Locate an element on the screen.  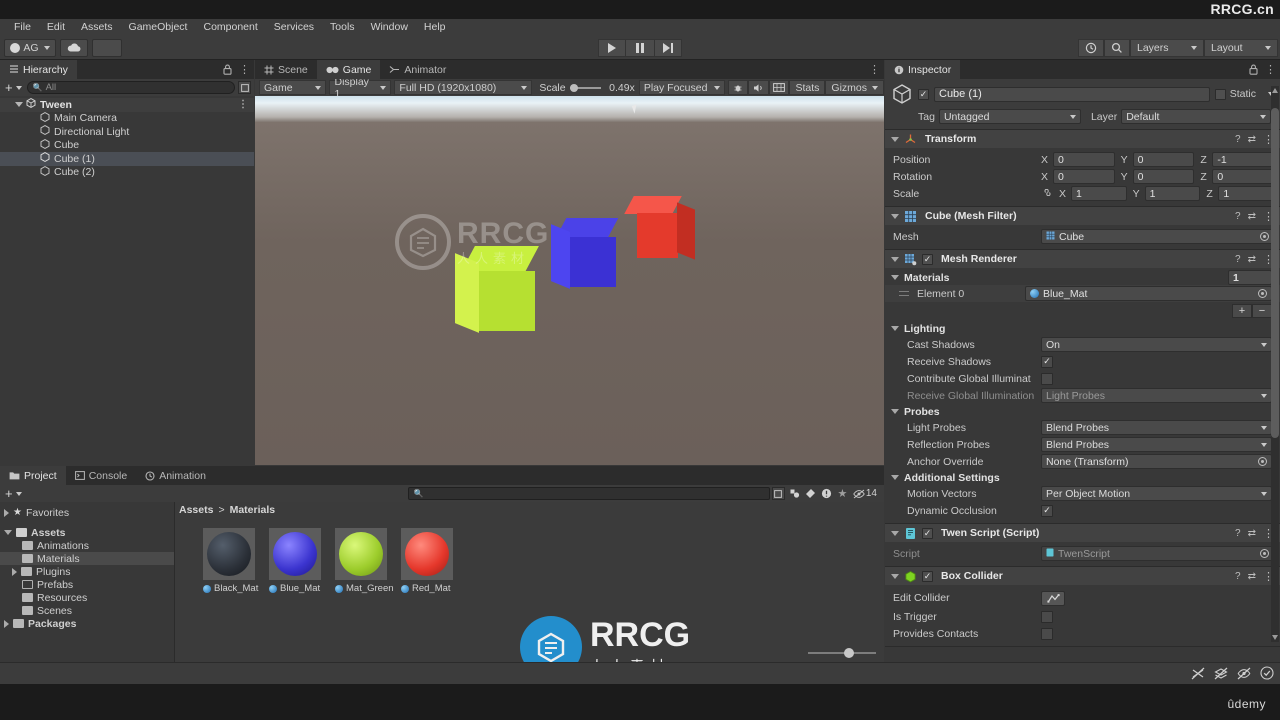
tab-hierarchy: Hierarchy is located at coordinates (38, 69).